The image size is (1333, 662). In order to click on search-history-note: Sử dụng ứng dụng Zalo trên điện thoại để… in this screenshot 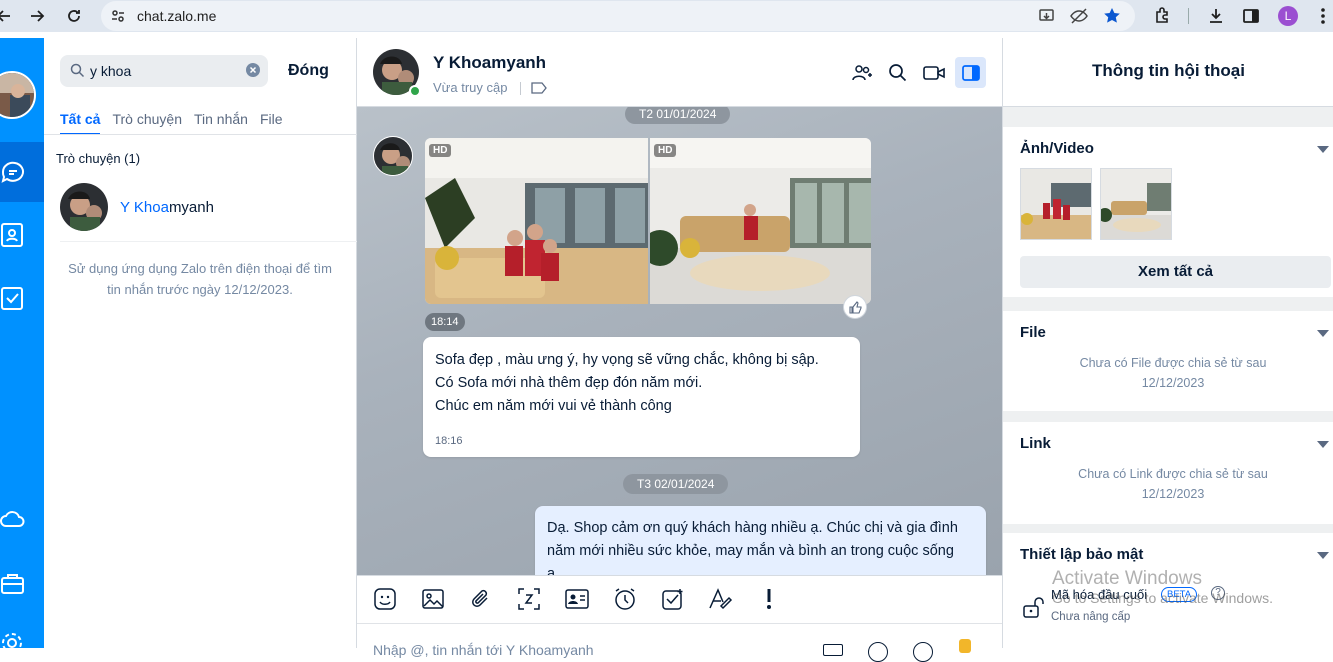, I will do `click(200, 279)`.